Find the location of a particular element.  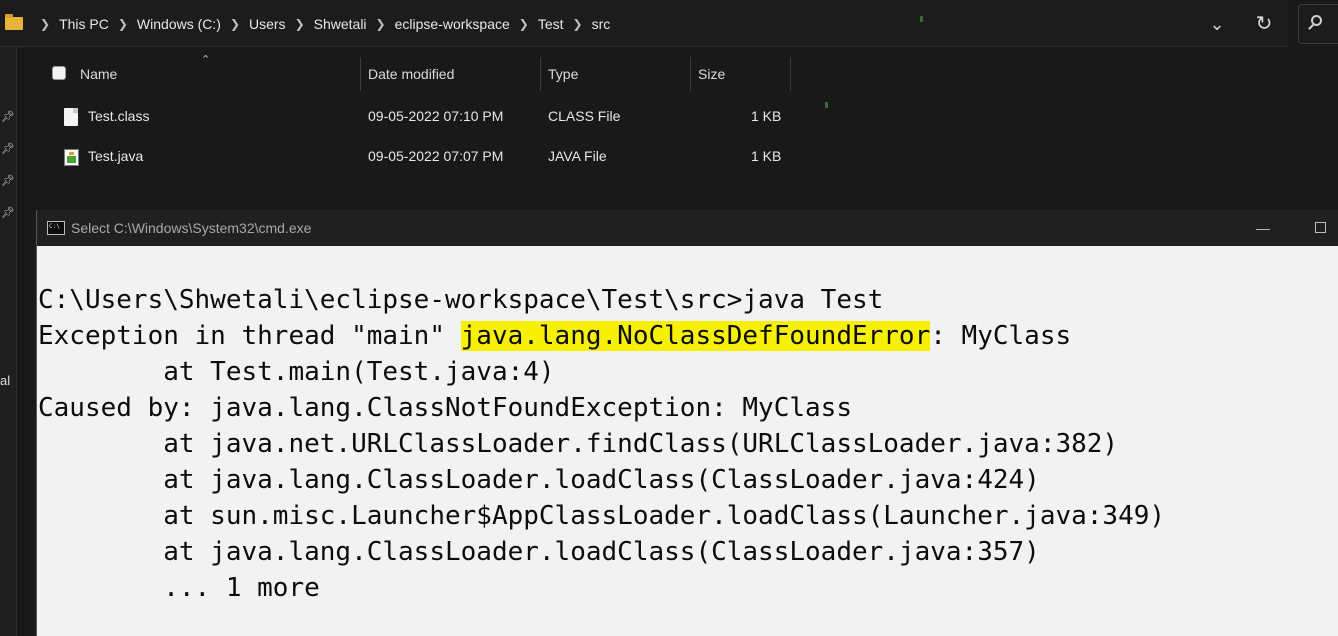

console-line: at Test.main(Test.java:4) is located at coordinates (296, 372).